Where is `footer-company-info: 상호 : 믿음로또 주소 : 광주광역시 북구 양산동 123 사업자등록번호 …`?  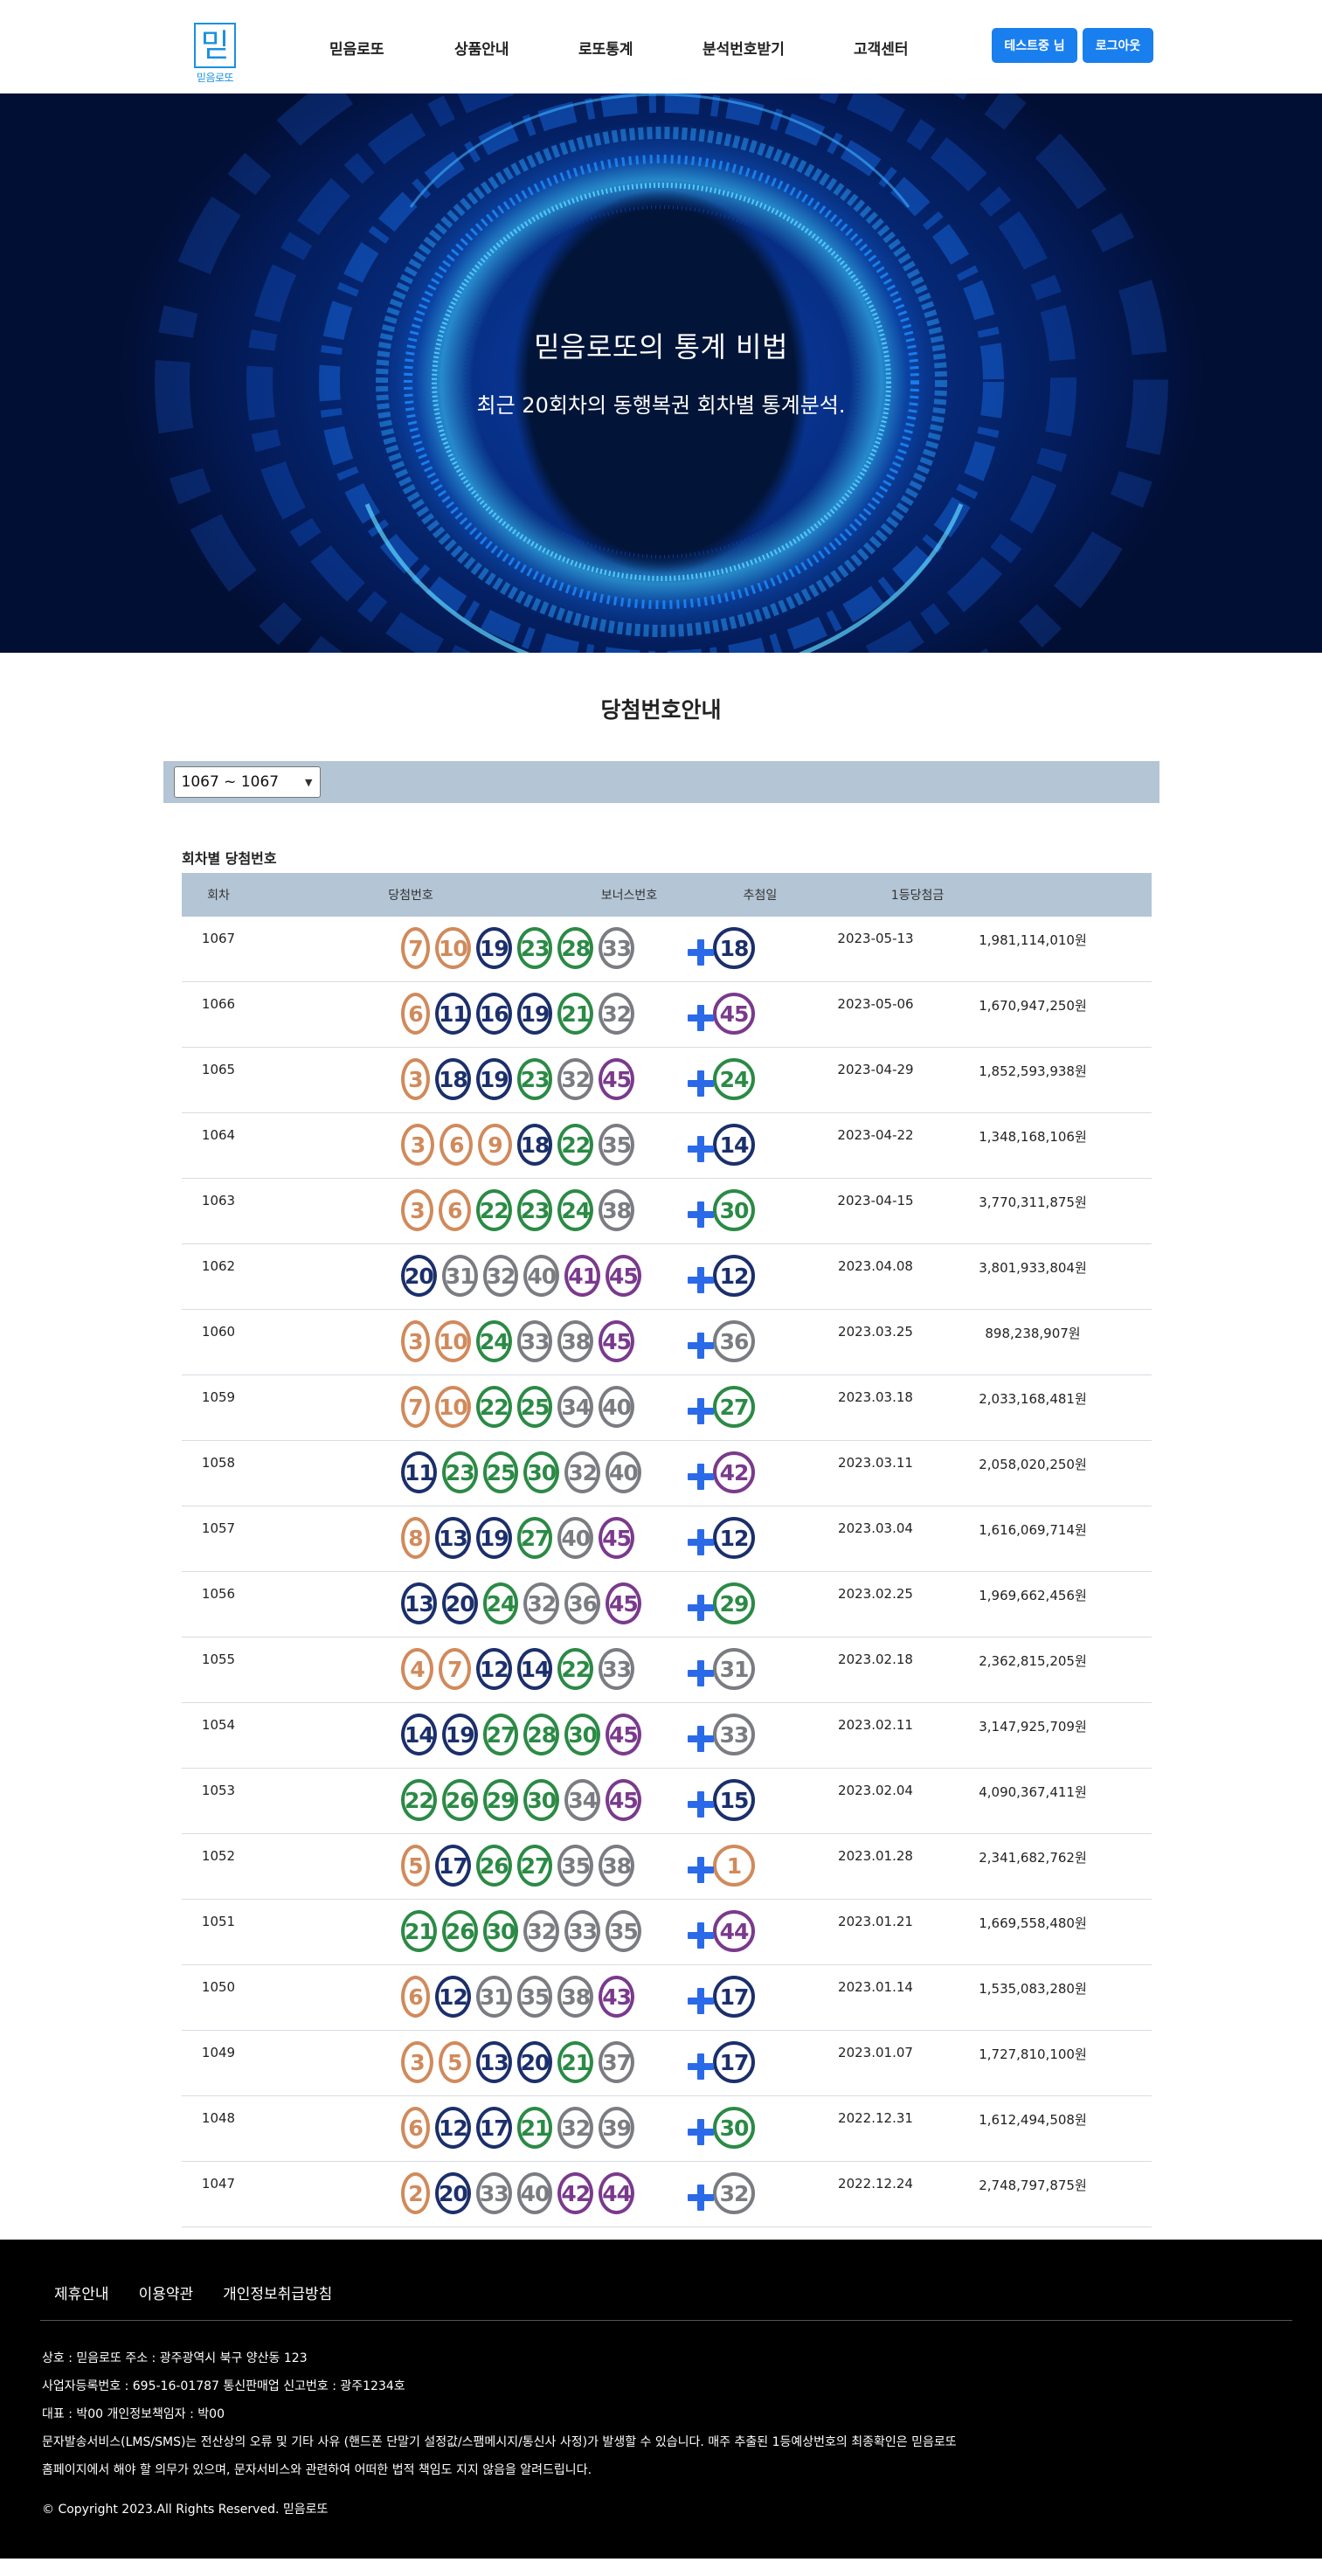 footer-company-info: 상호 : 믿음로또 주소 : 광주광역시 북구 양산동 123 사업자등록번호 … is located at coordinates (500, 2414).